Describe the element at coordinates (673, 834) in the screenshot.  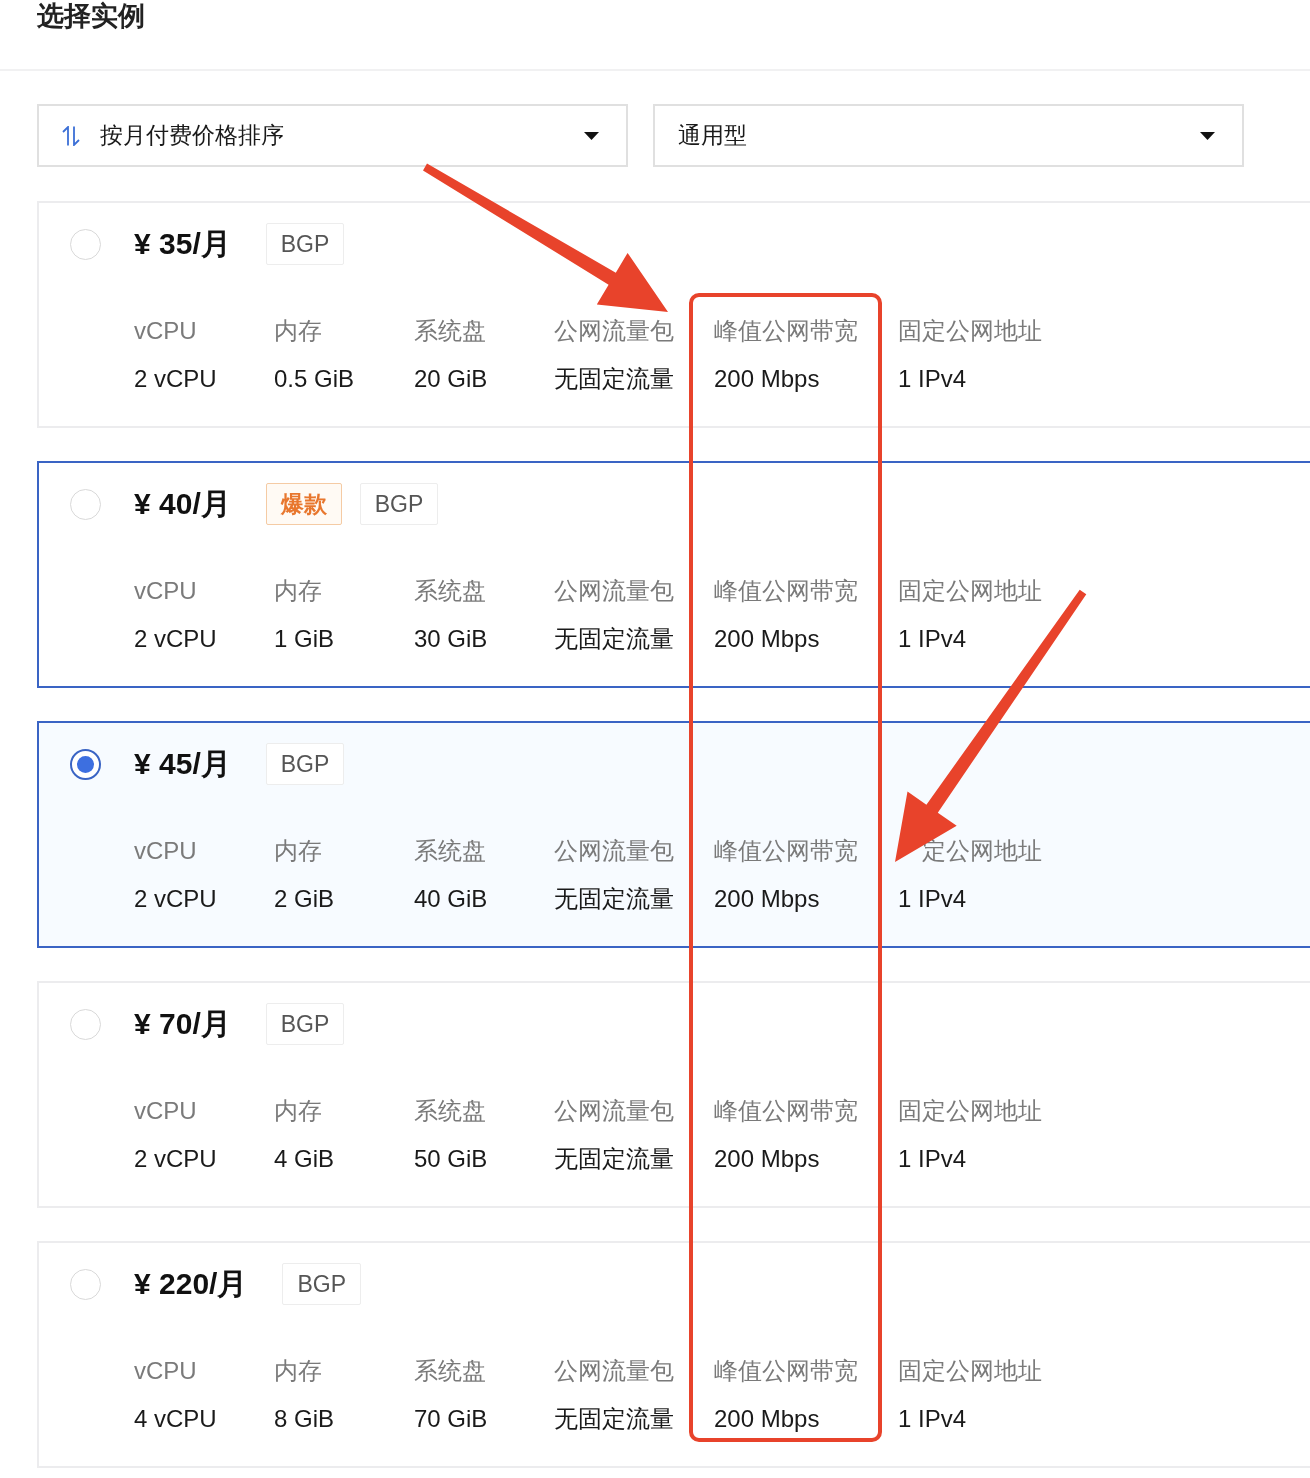
I see `instance-card: ¥ 45/月 BGP vCPU 2 vCPU 内存 2 GiB 系统盘 40 GiB 公网流量包 无固定流量 峰值公网带宽 200 Mbps 定公网地址 1 IPv4` at that location.